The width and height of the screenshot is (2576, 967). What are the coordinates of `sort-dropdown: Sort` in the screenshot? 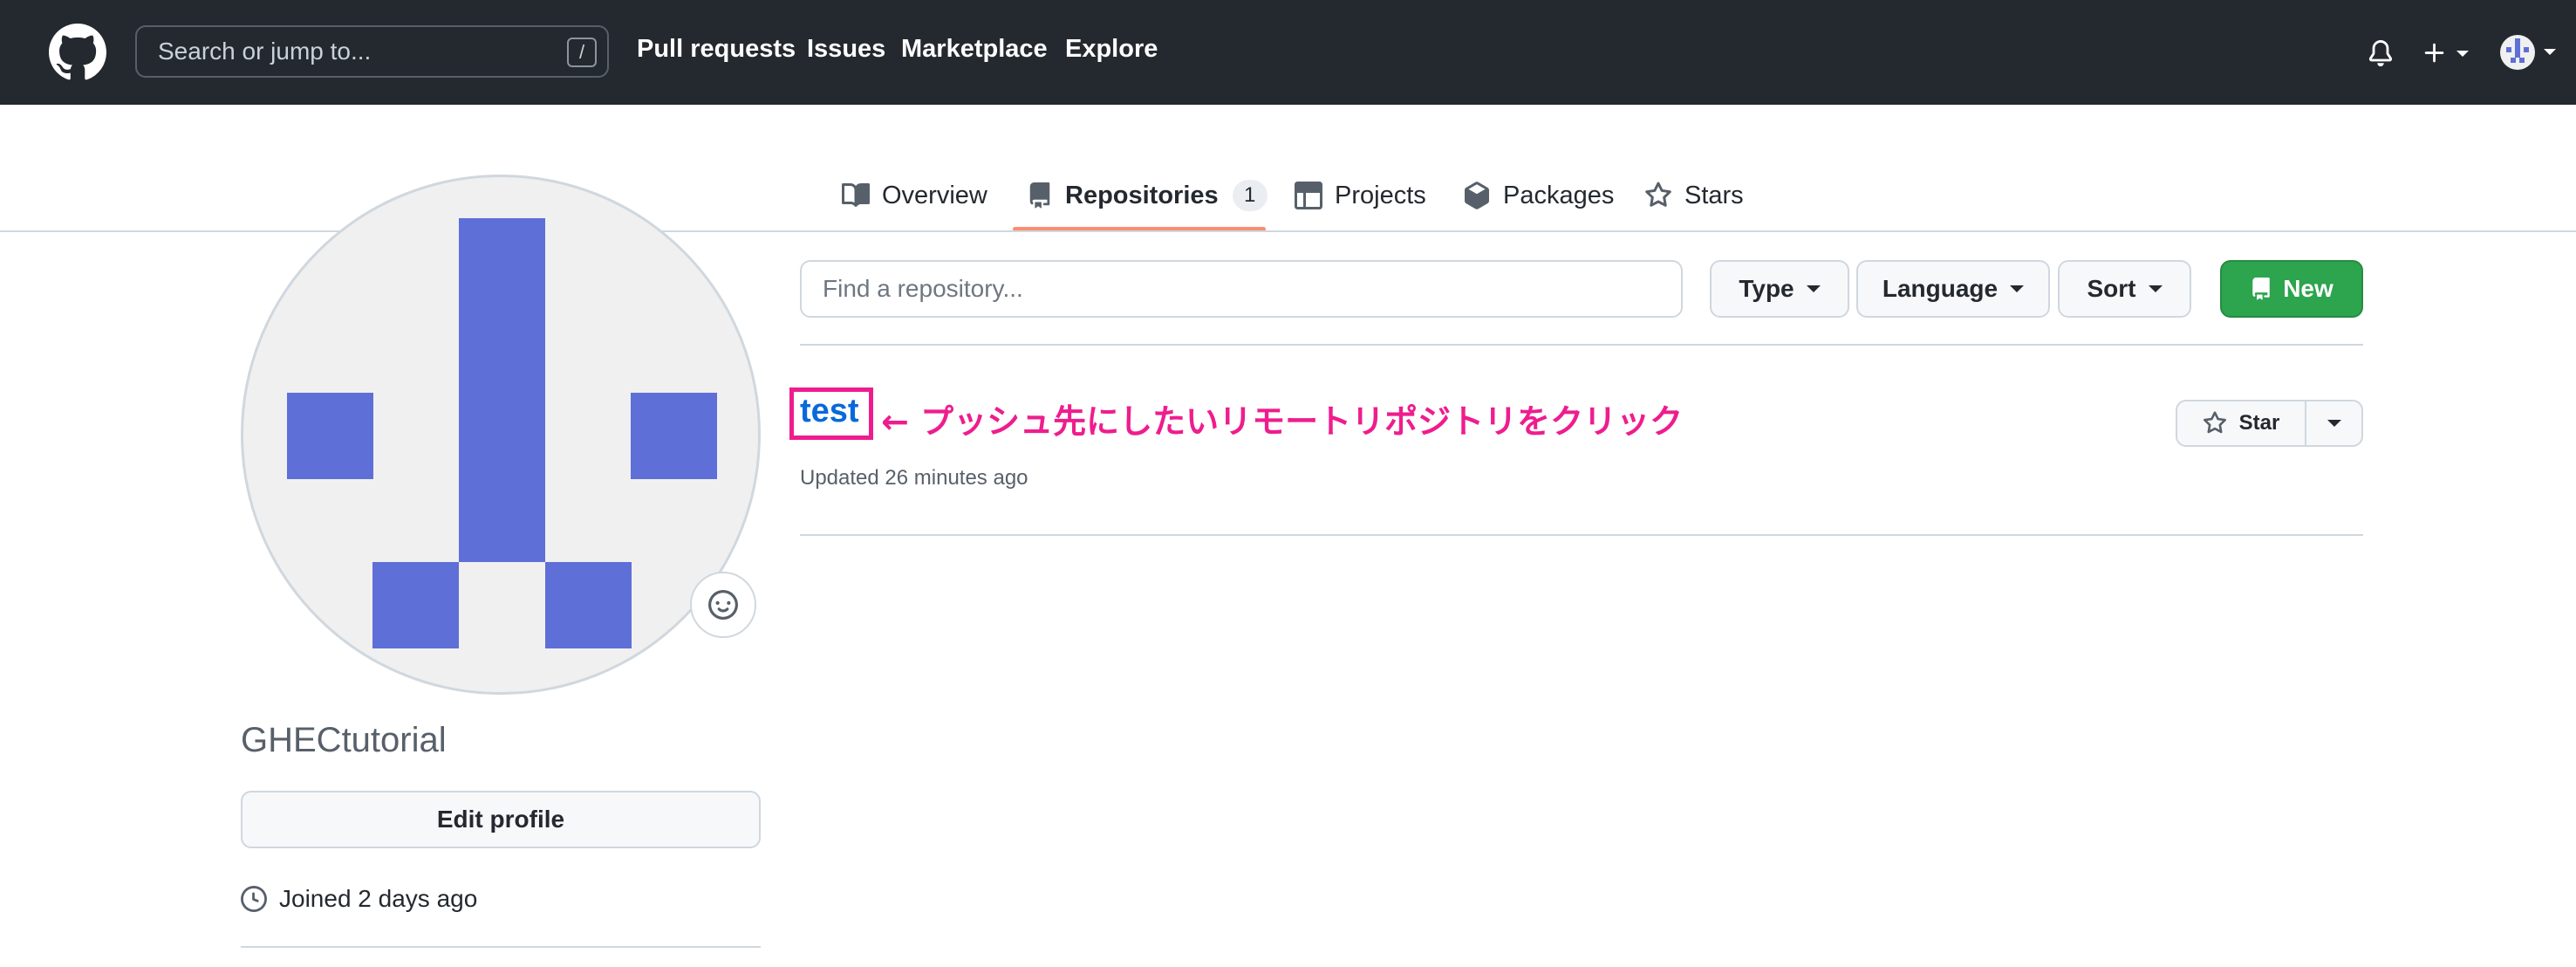 It's located at (2124, 289).